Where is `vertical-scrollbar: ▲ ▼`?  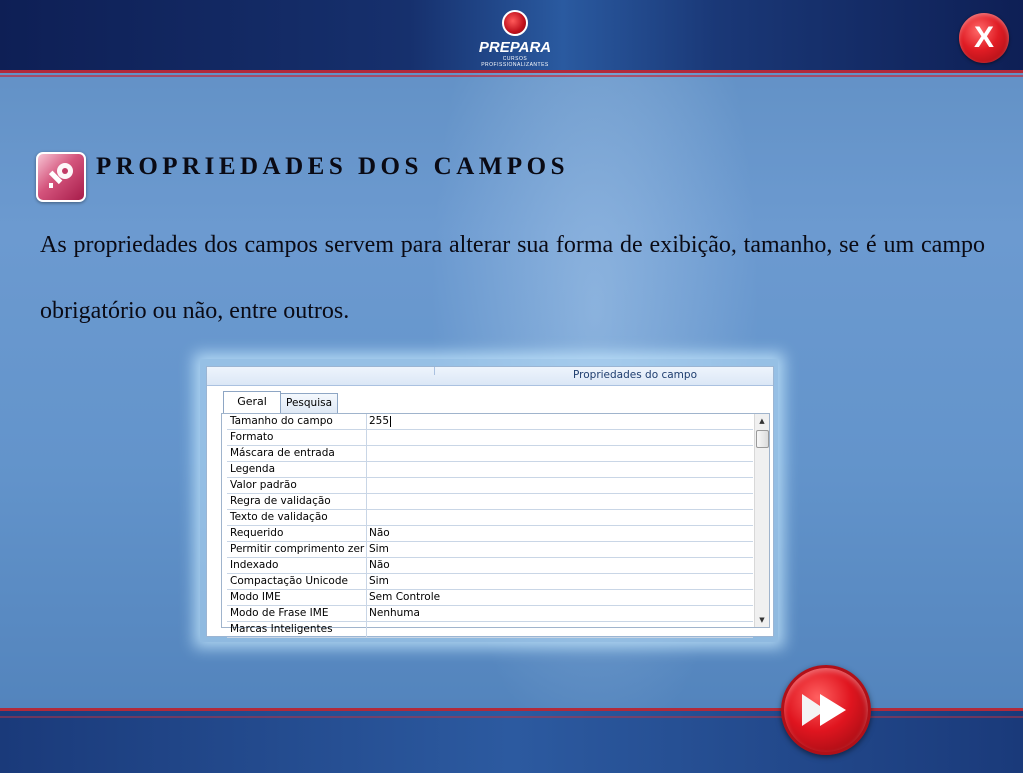 vertical-scrollbar: ▲ ▼ is located at coordinates (761, 520).